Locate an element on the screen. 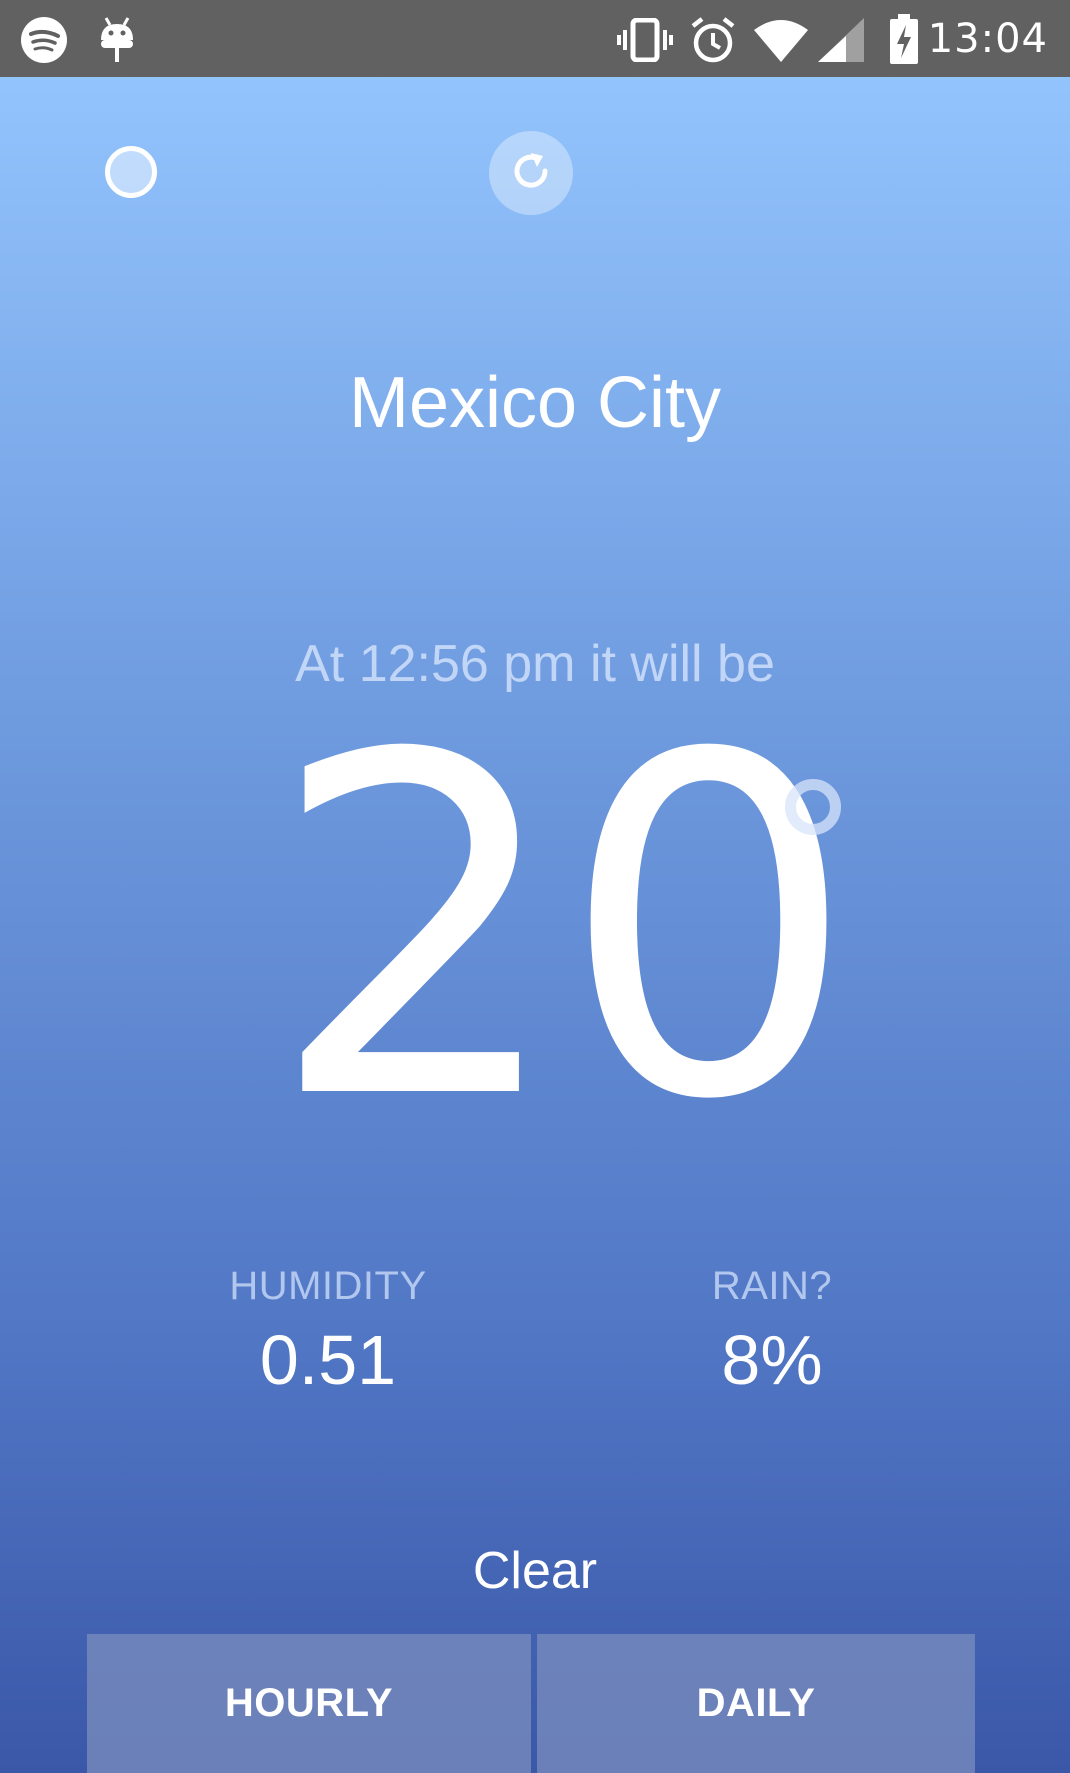 Image resolution: width=1070 pixels, height=1773 pixels. daily-button-label: DAILY is located at coordinates (756, 1703).